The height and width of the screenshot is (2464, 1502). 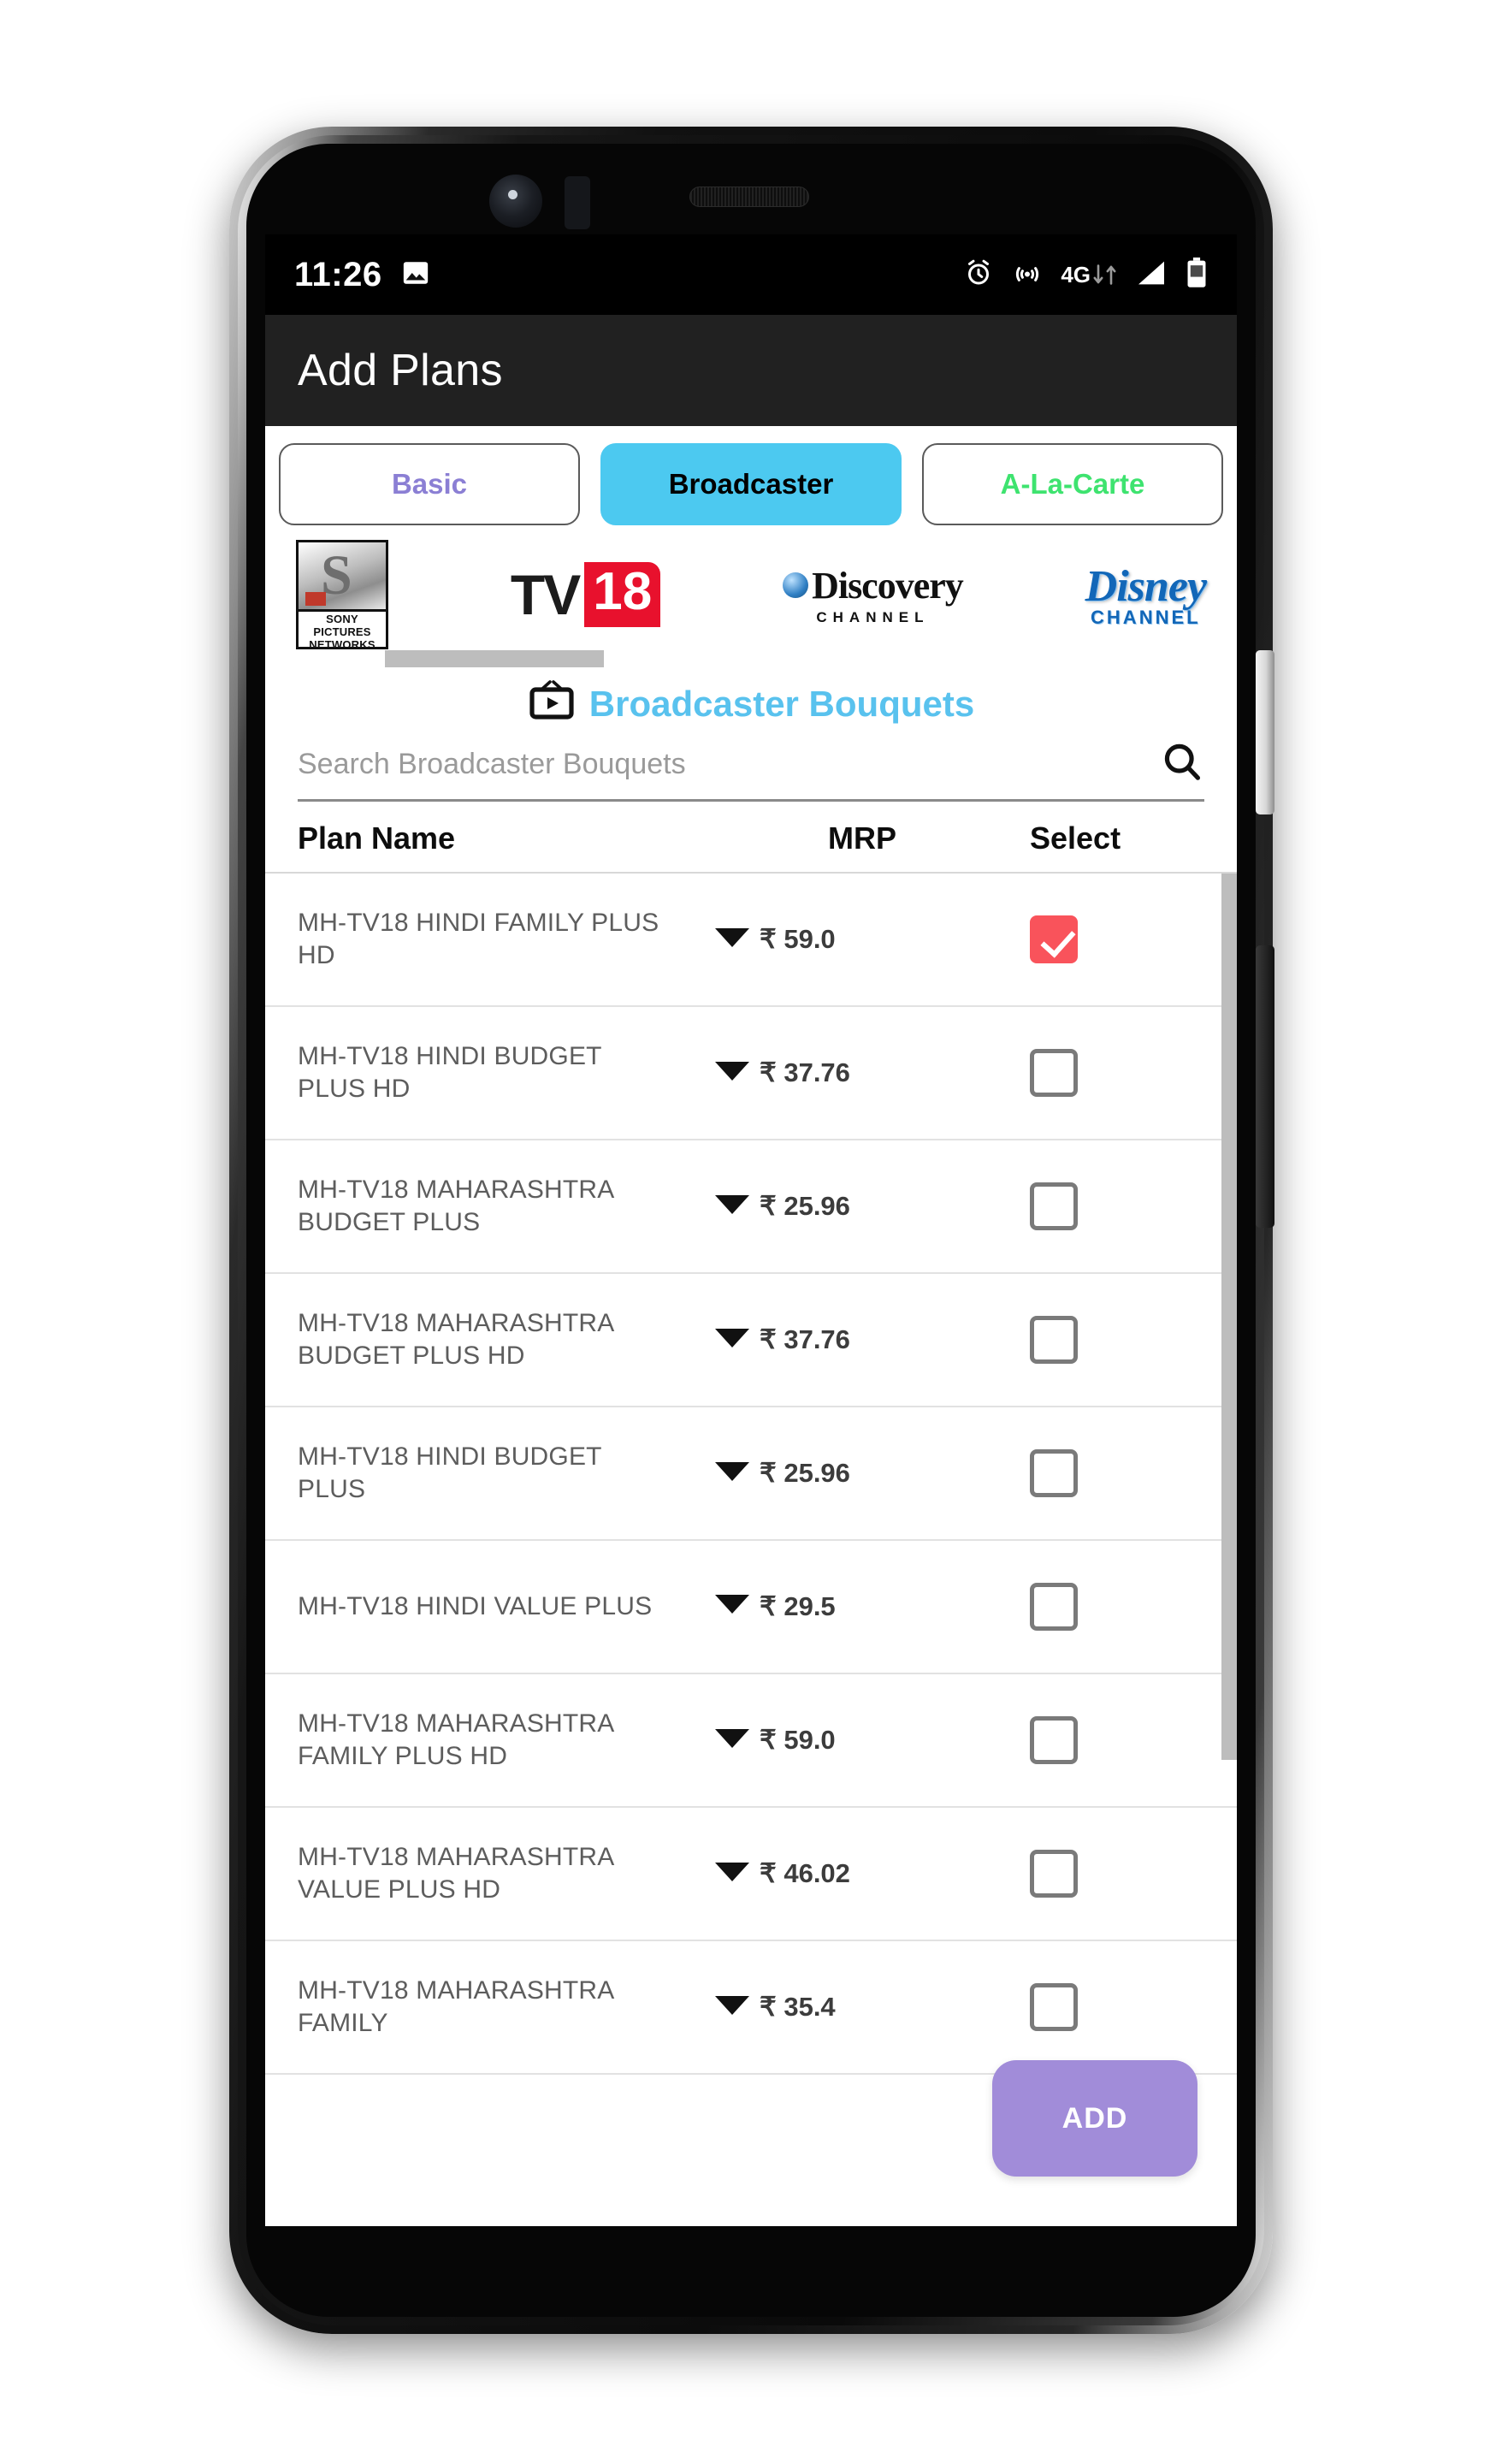 I want to click on cell-mrp: ₹ 29.5, so click(x=798, y=1606).